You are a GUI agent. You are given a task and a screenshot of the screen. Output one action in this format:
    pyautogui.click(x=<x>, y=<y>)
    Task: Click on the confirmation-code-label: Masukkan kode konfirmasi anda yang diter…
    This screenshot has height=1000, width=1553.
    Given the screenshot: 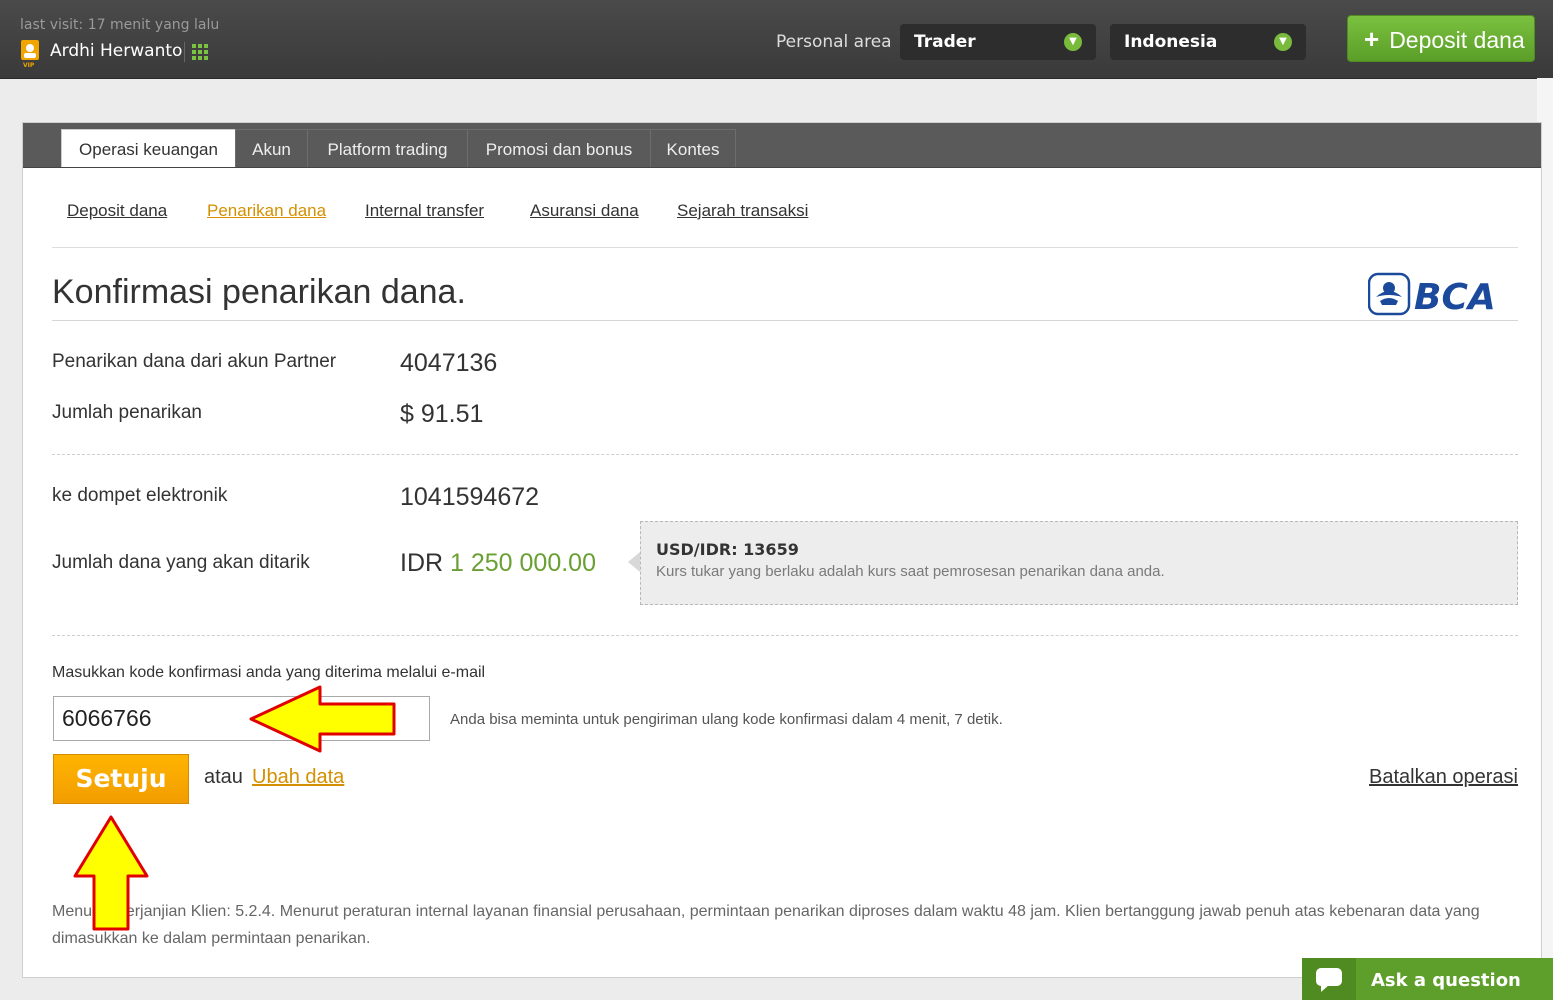 What is the action you would take?
    pyautogui.click(x=269, y=672)
    